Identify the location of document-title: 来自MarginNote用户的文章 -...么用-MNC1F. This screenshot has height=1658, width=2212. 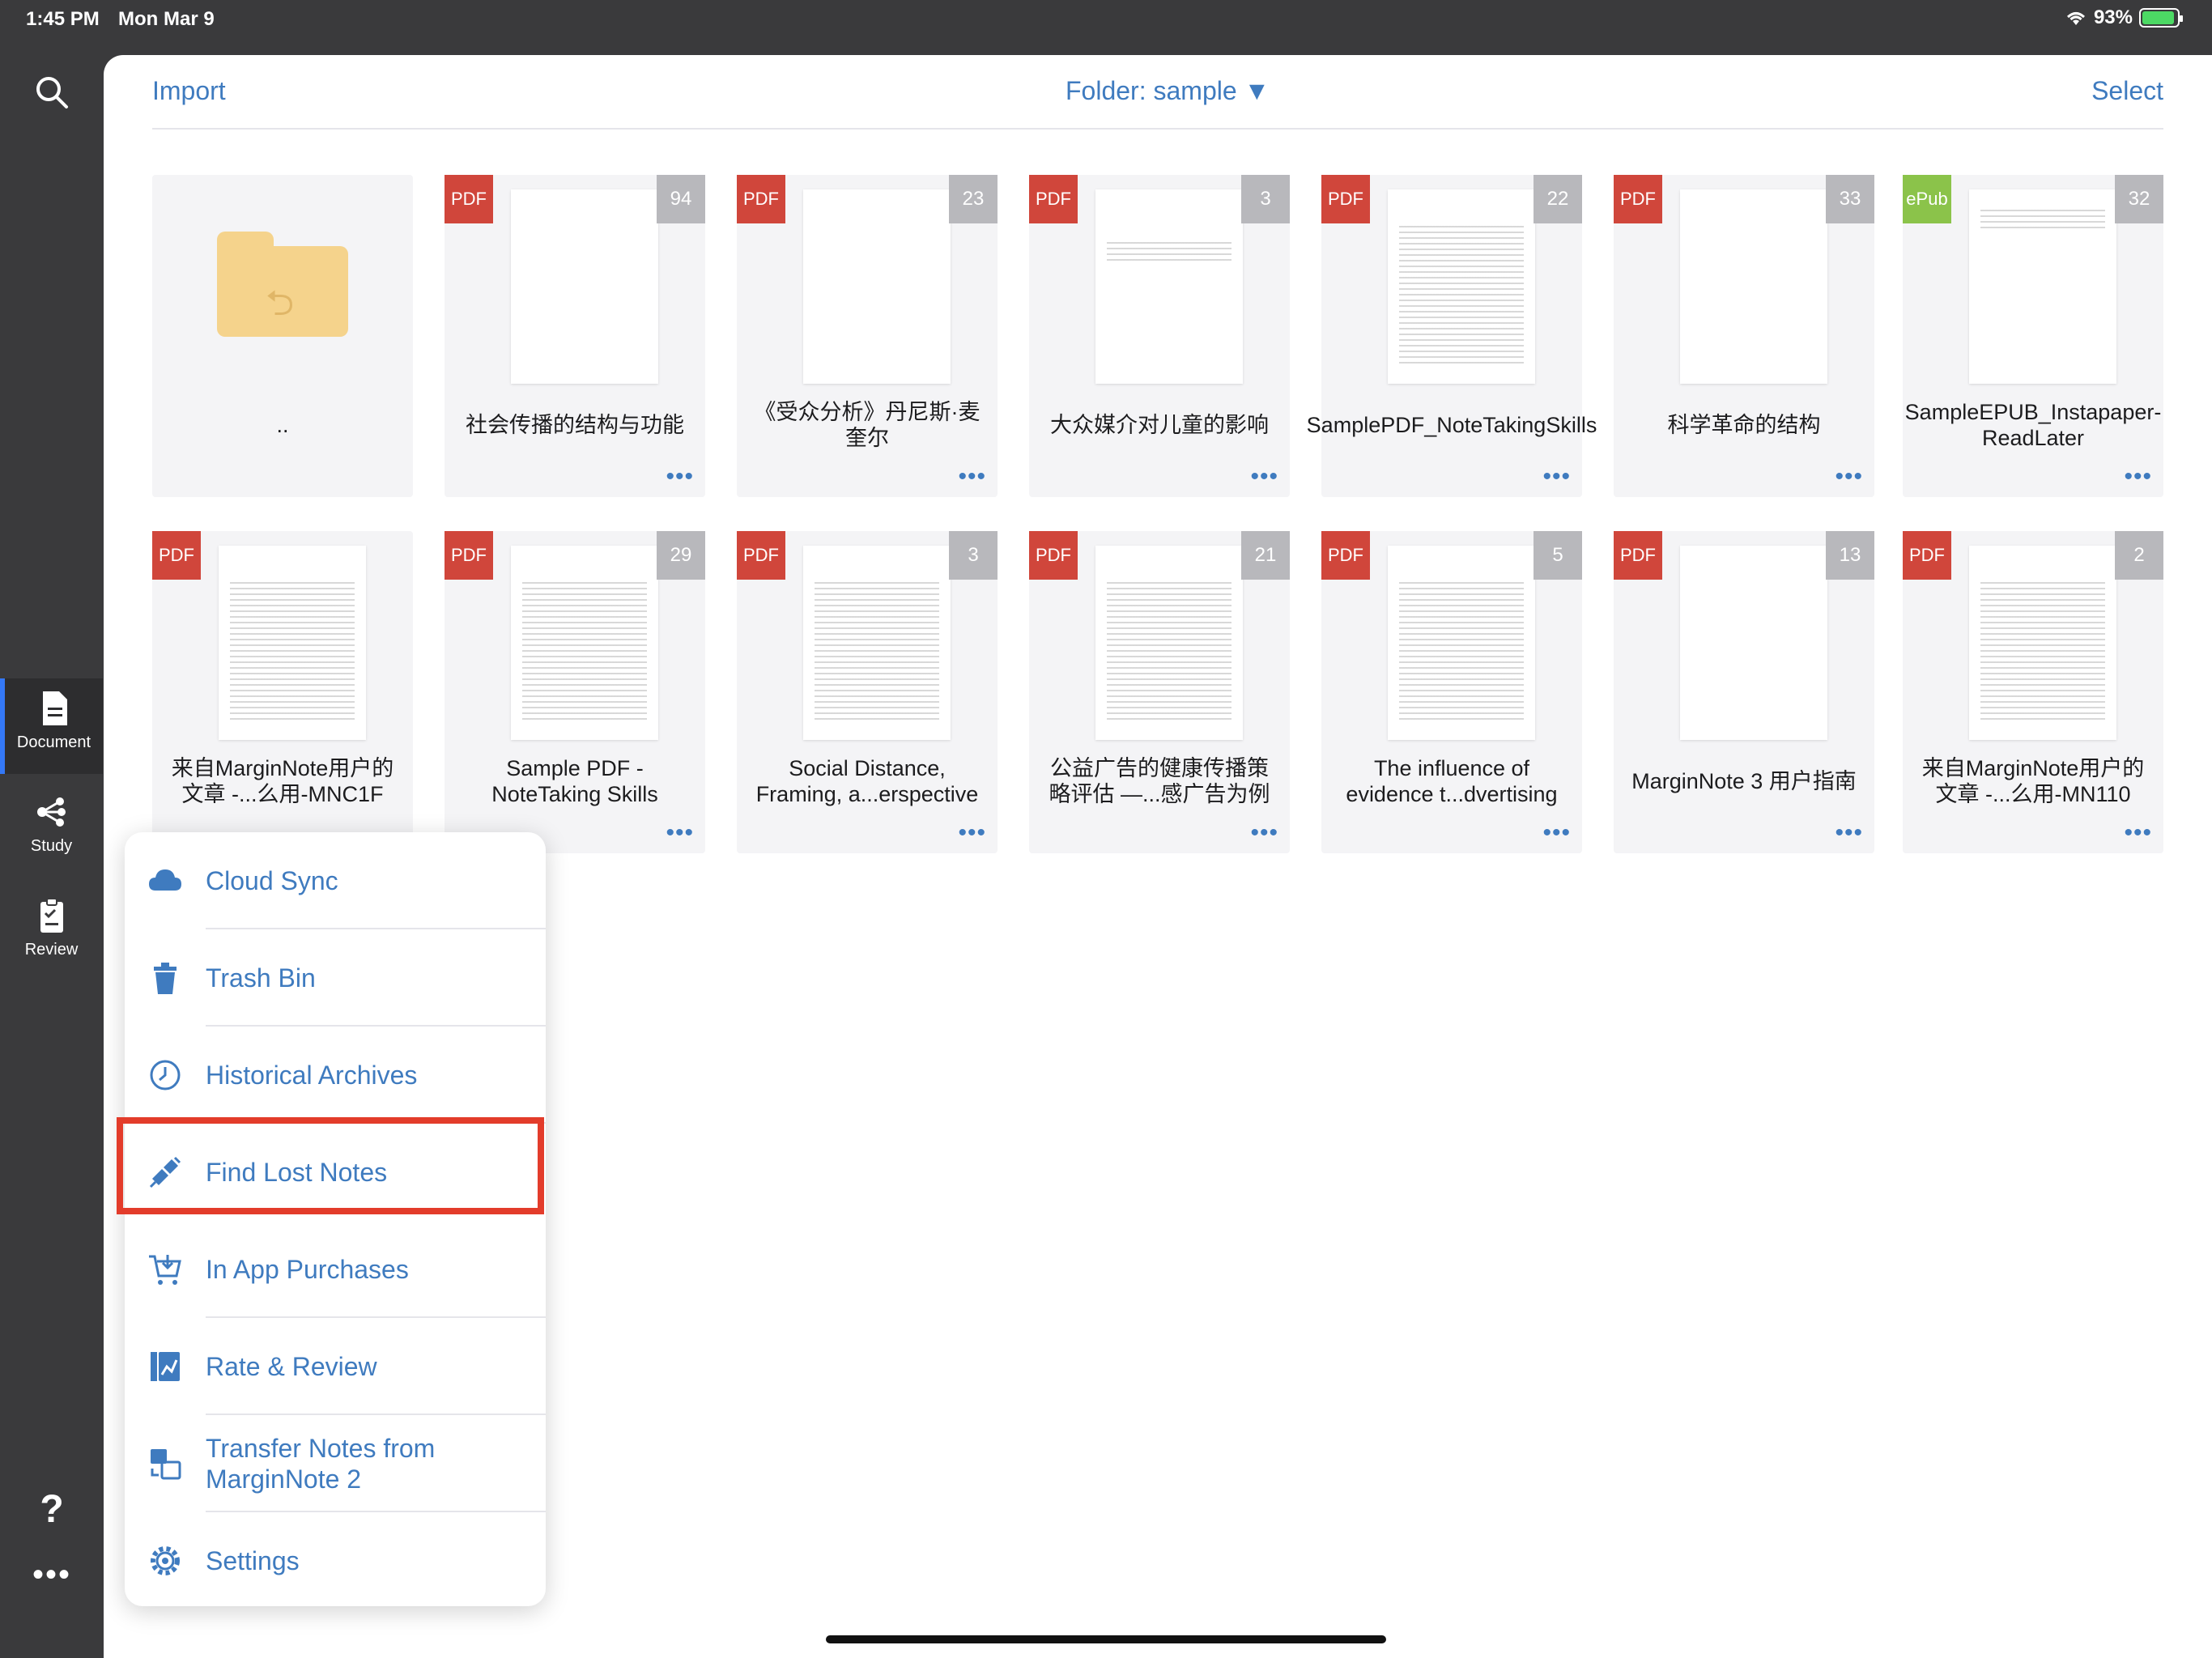
(282, 781).